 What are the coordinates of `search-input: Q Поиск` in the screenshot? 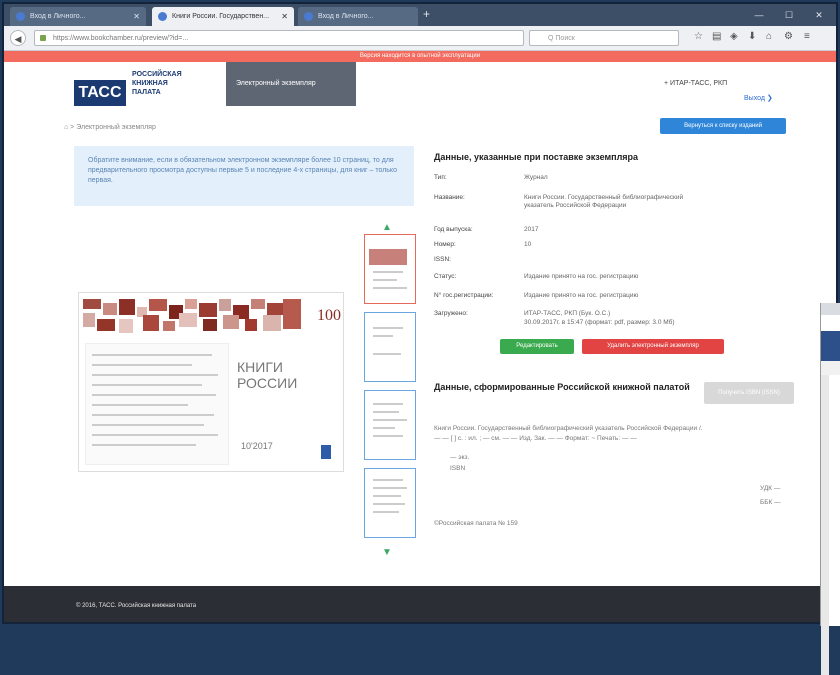 It's located at (604, 38).